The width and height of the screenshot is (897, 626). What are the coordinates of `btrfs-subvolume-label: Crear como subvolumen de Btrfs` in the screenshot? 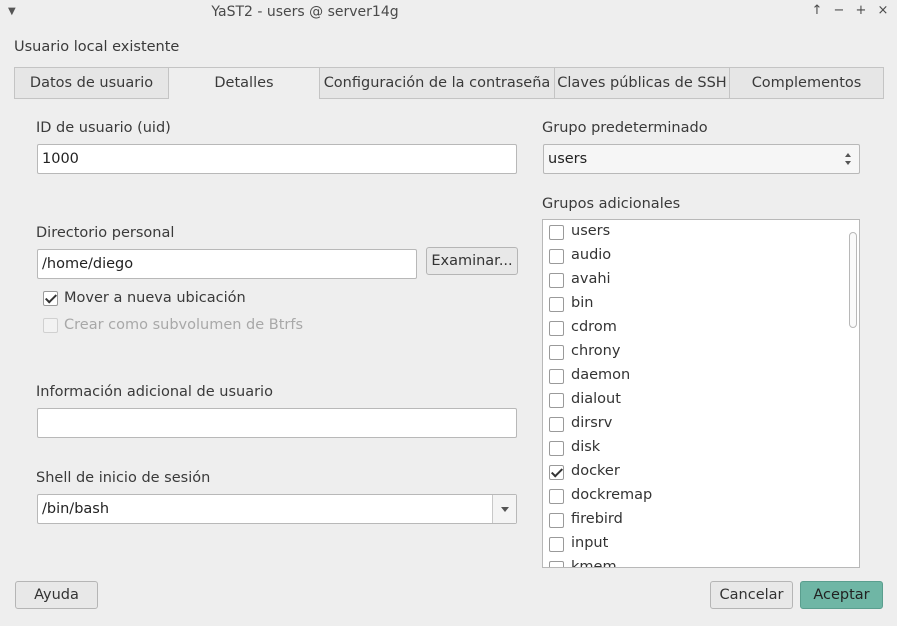 It's located at (184, 325).